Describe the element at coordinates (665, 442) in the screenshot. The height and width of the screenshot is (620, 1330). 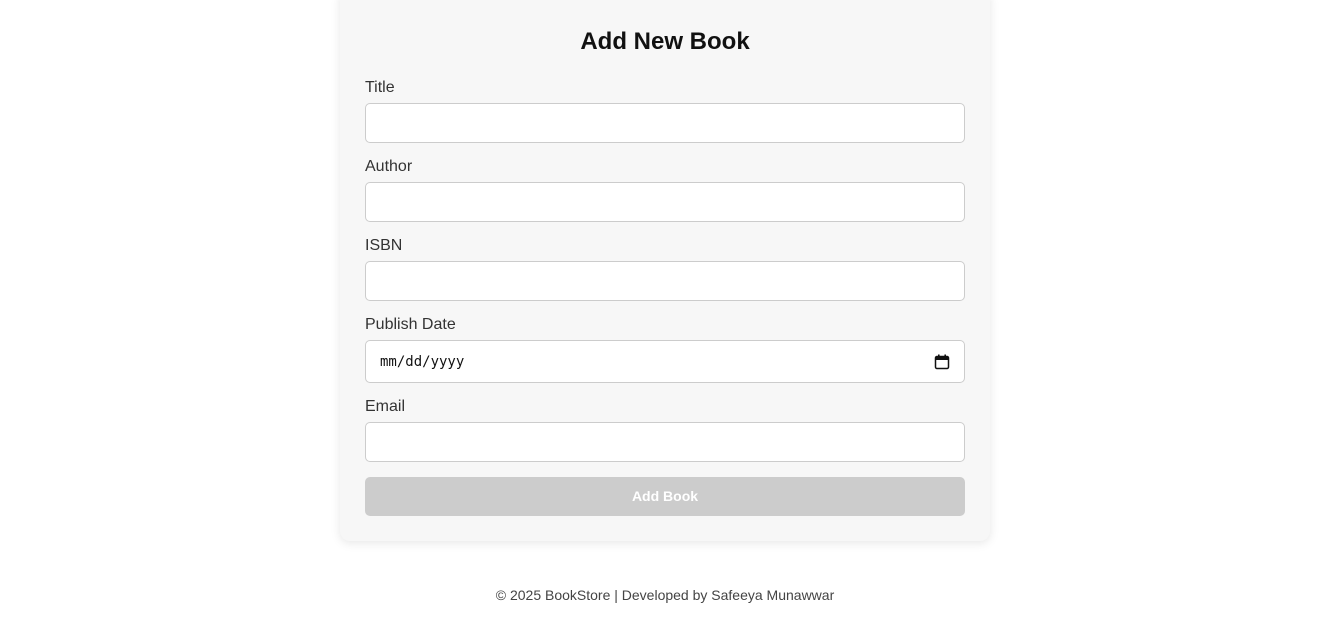
I see `email-input` at that location.